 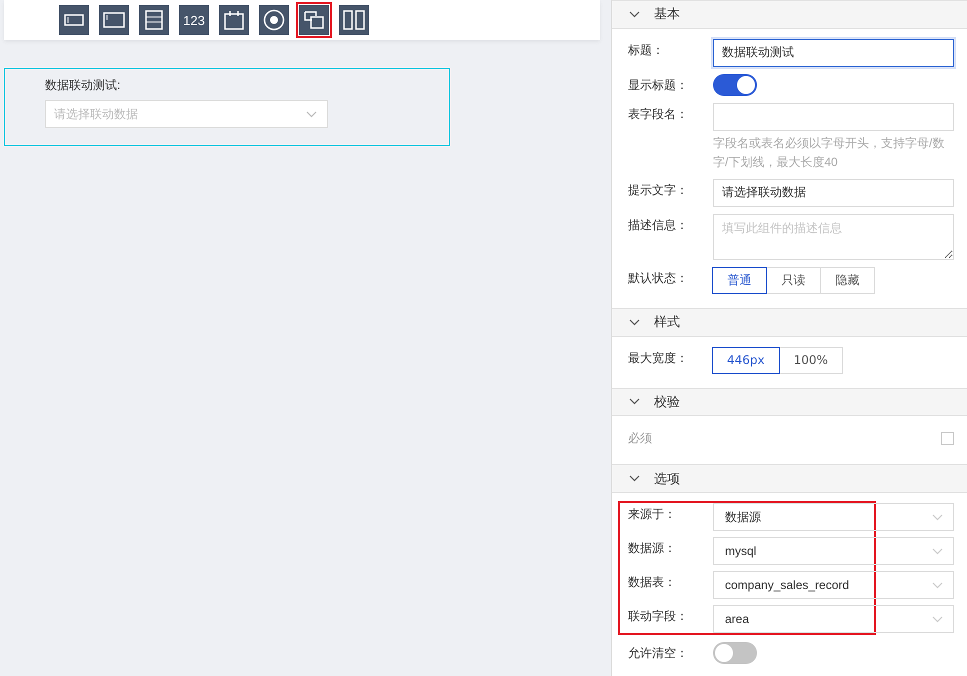 I want to click on field-label: 数据源：, so click(x=652, y=548).